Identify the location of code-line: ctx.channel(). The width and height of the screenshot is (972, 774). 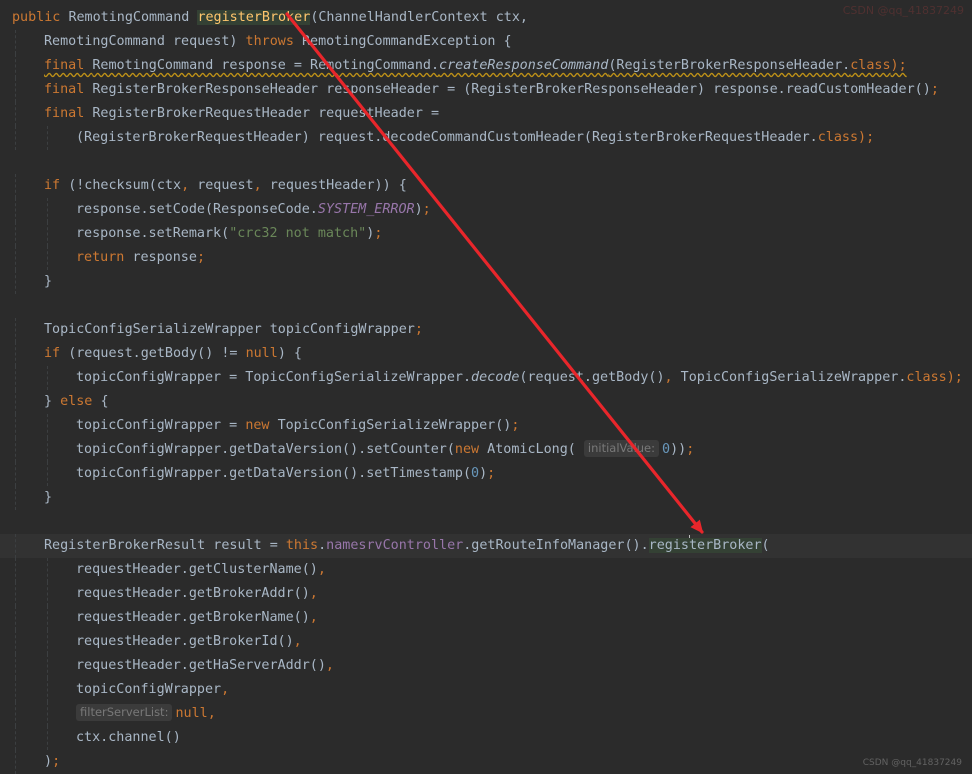
(486, 738).